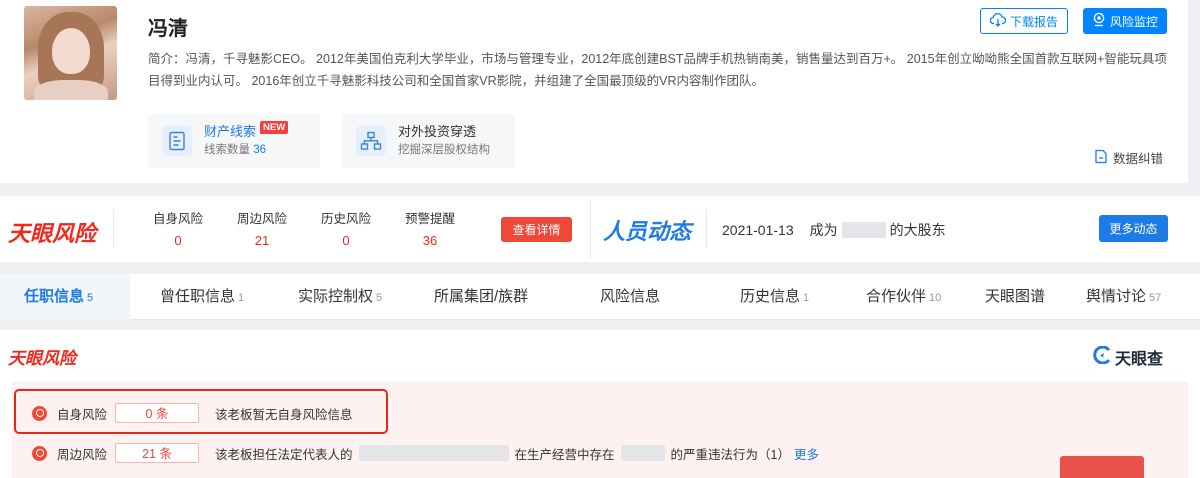  I want to click on action-button-partial, so click(1102, 467).